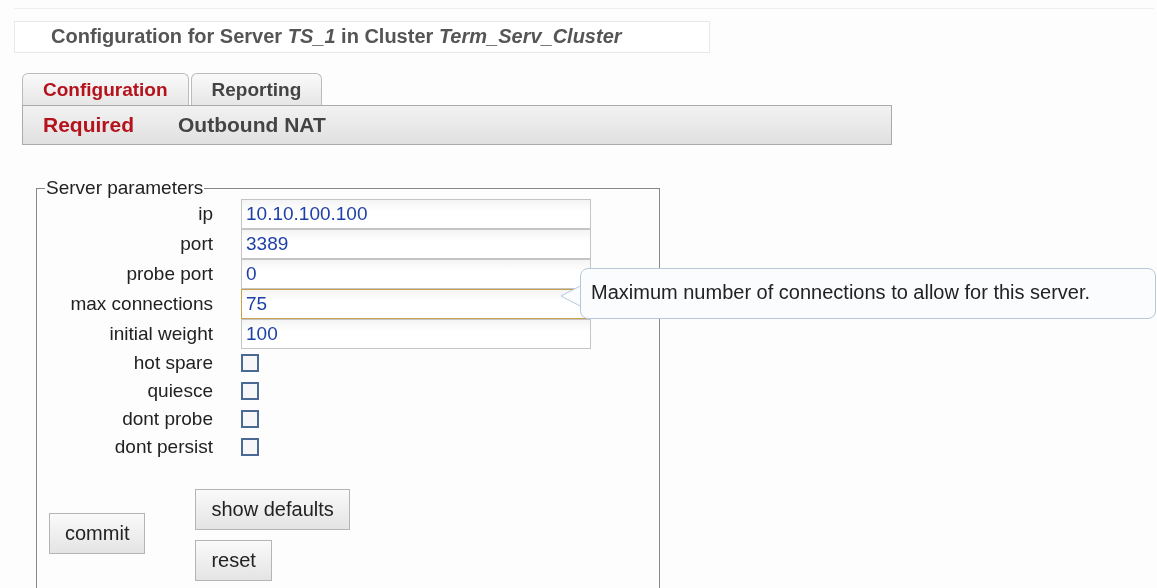  What do you see at coordinates (416, 214) in the screenshot?
I see `text-field: 10.10.100.100` at bounding box center [416, 214].